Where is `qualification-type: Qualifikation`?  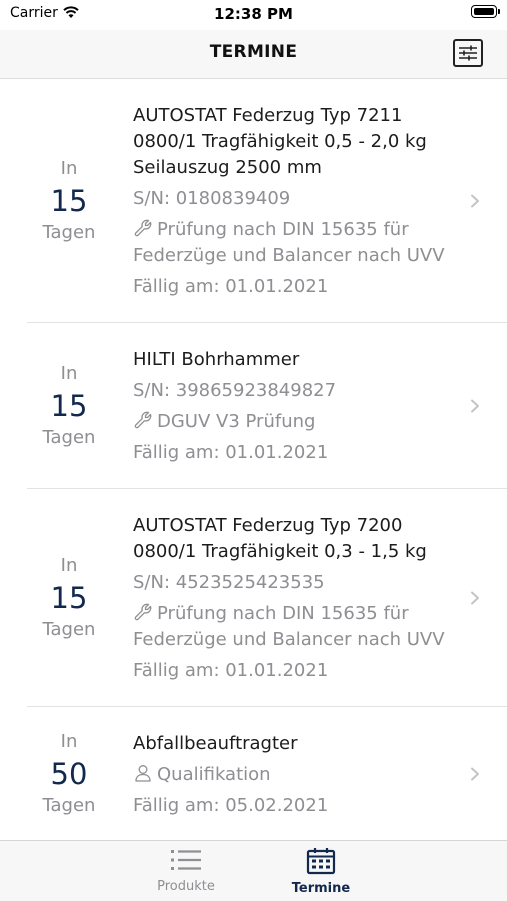 qualification-type: Qualifikation is located at coordinates (214, 774).